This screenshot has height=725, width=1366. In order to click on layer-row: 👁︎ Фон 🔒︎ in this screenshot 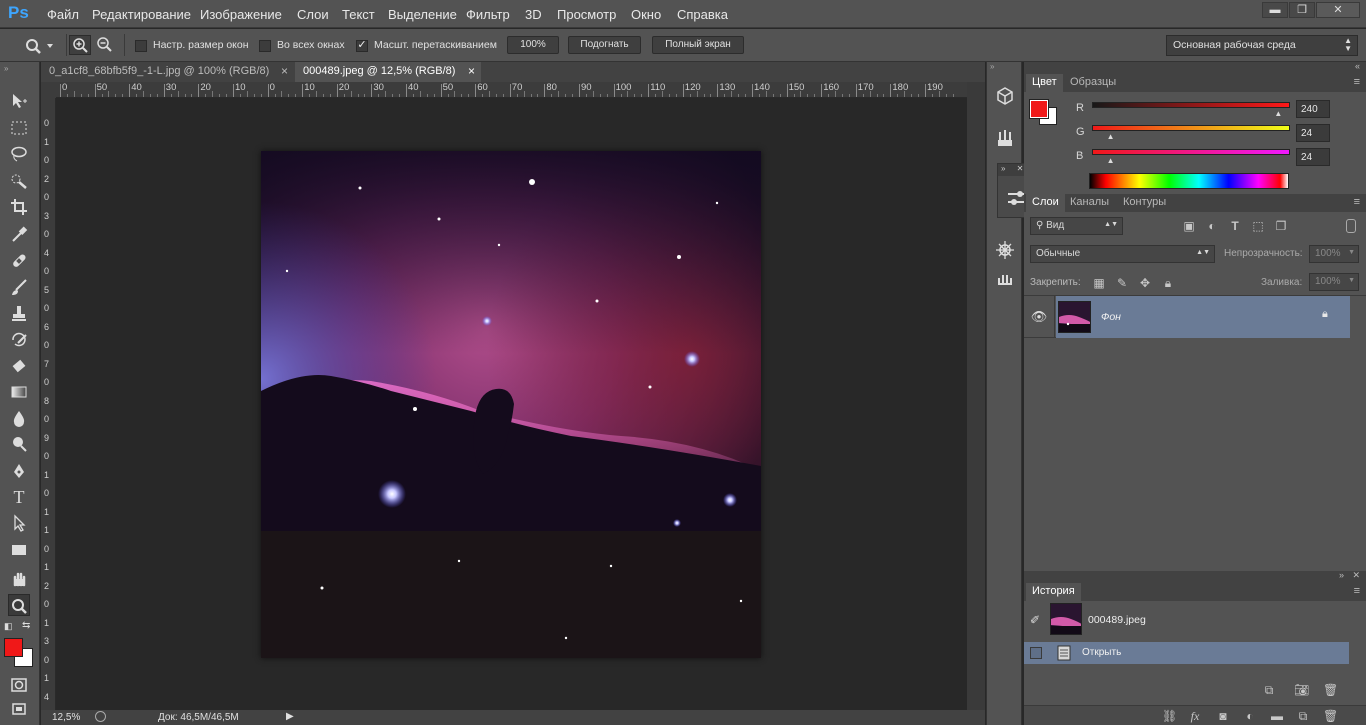, I will do `click(1187, 317)`.